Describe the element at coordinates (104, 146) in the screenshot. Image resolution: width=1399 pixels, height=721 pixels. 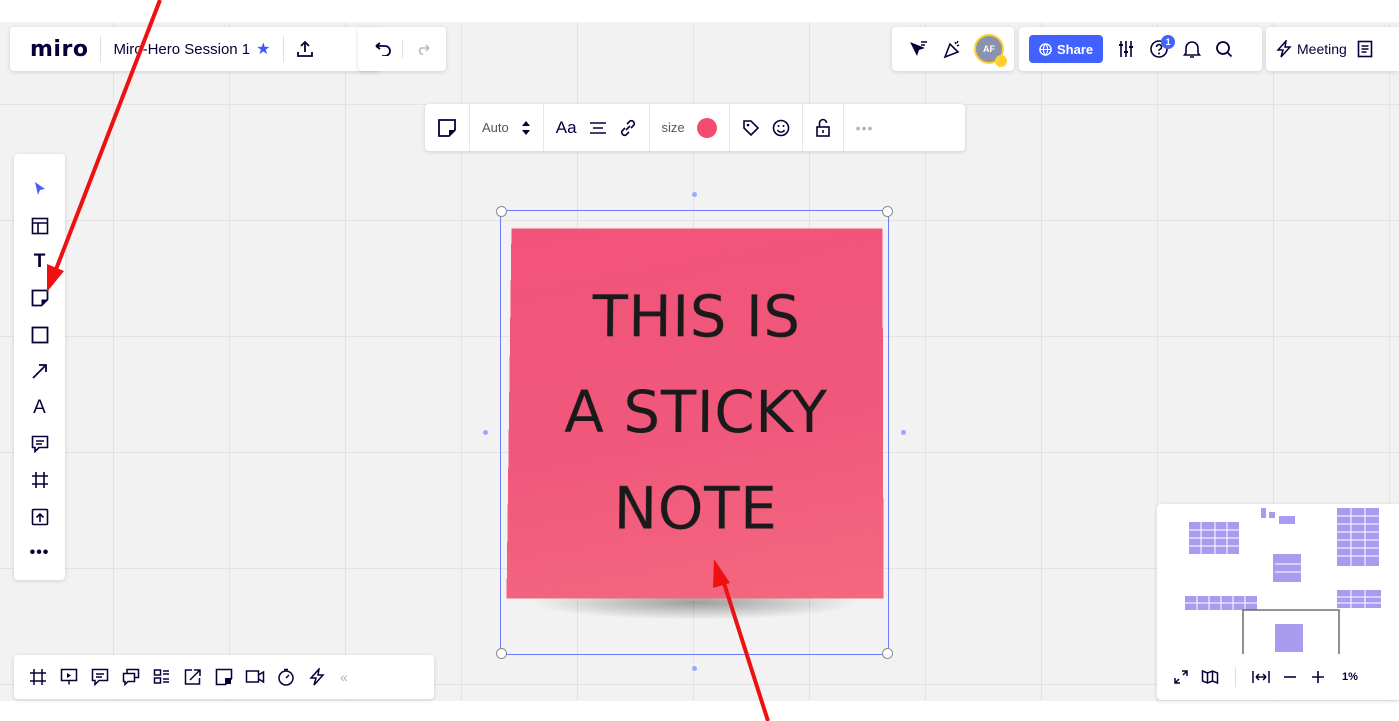
I see `arrow-to-sticky-tool` at that location.